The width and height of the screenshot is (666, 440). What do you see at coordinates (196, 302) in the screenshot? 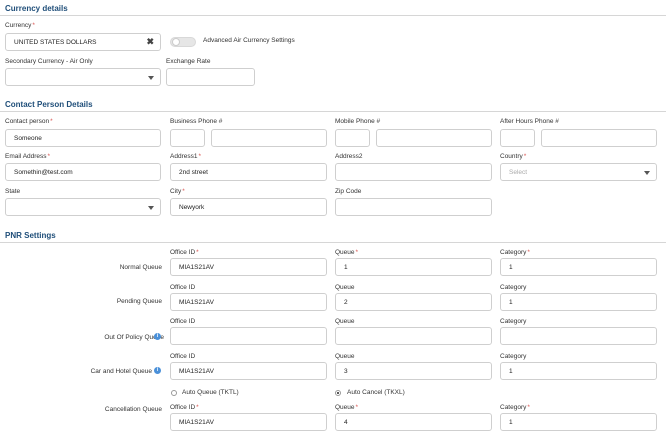
I see `pending-office-value: MIA1S21AV` at bounding box center [196, 302].